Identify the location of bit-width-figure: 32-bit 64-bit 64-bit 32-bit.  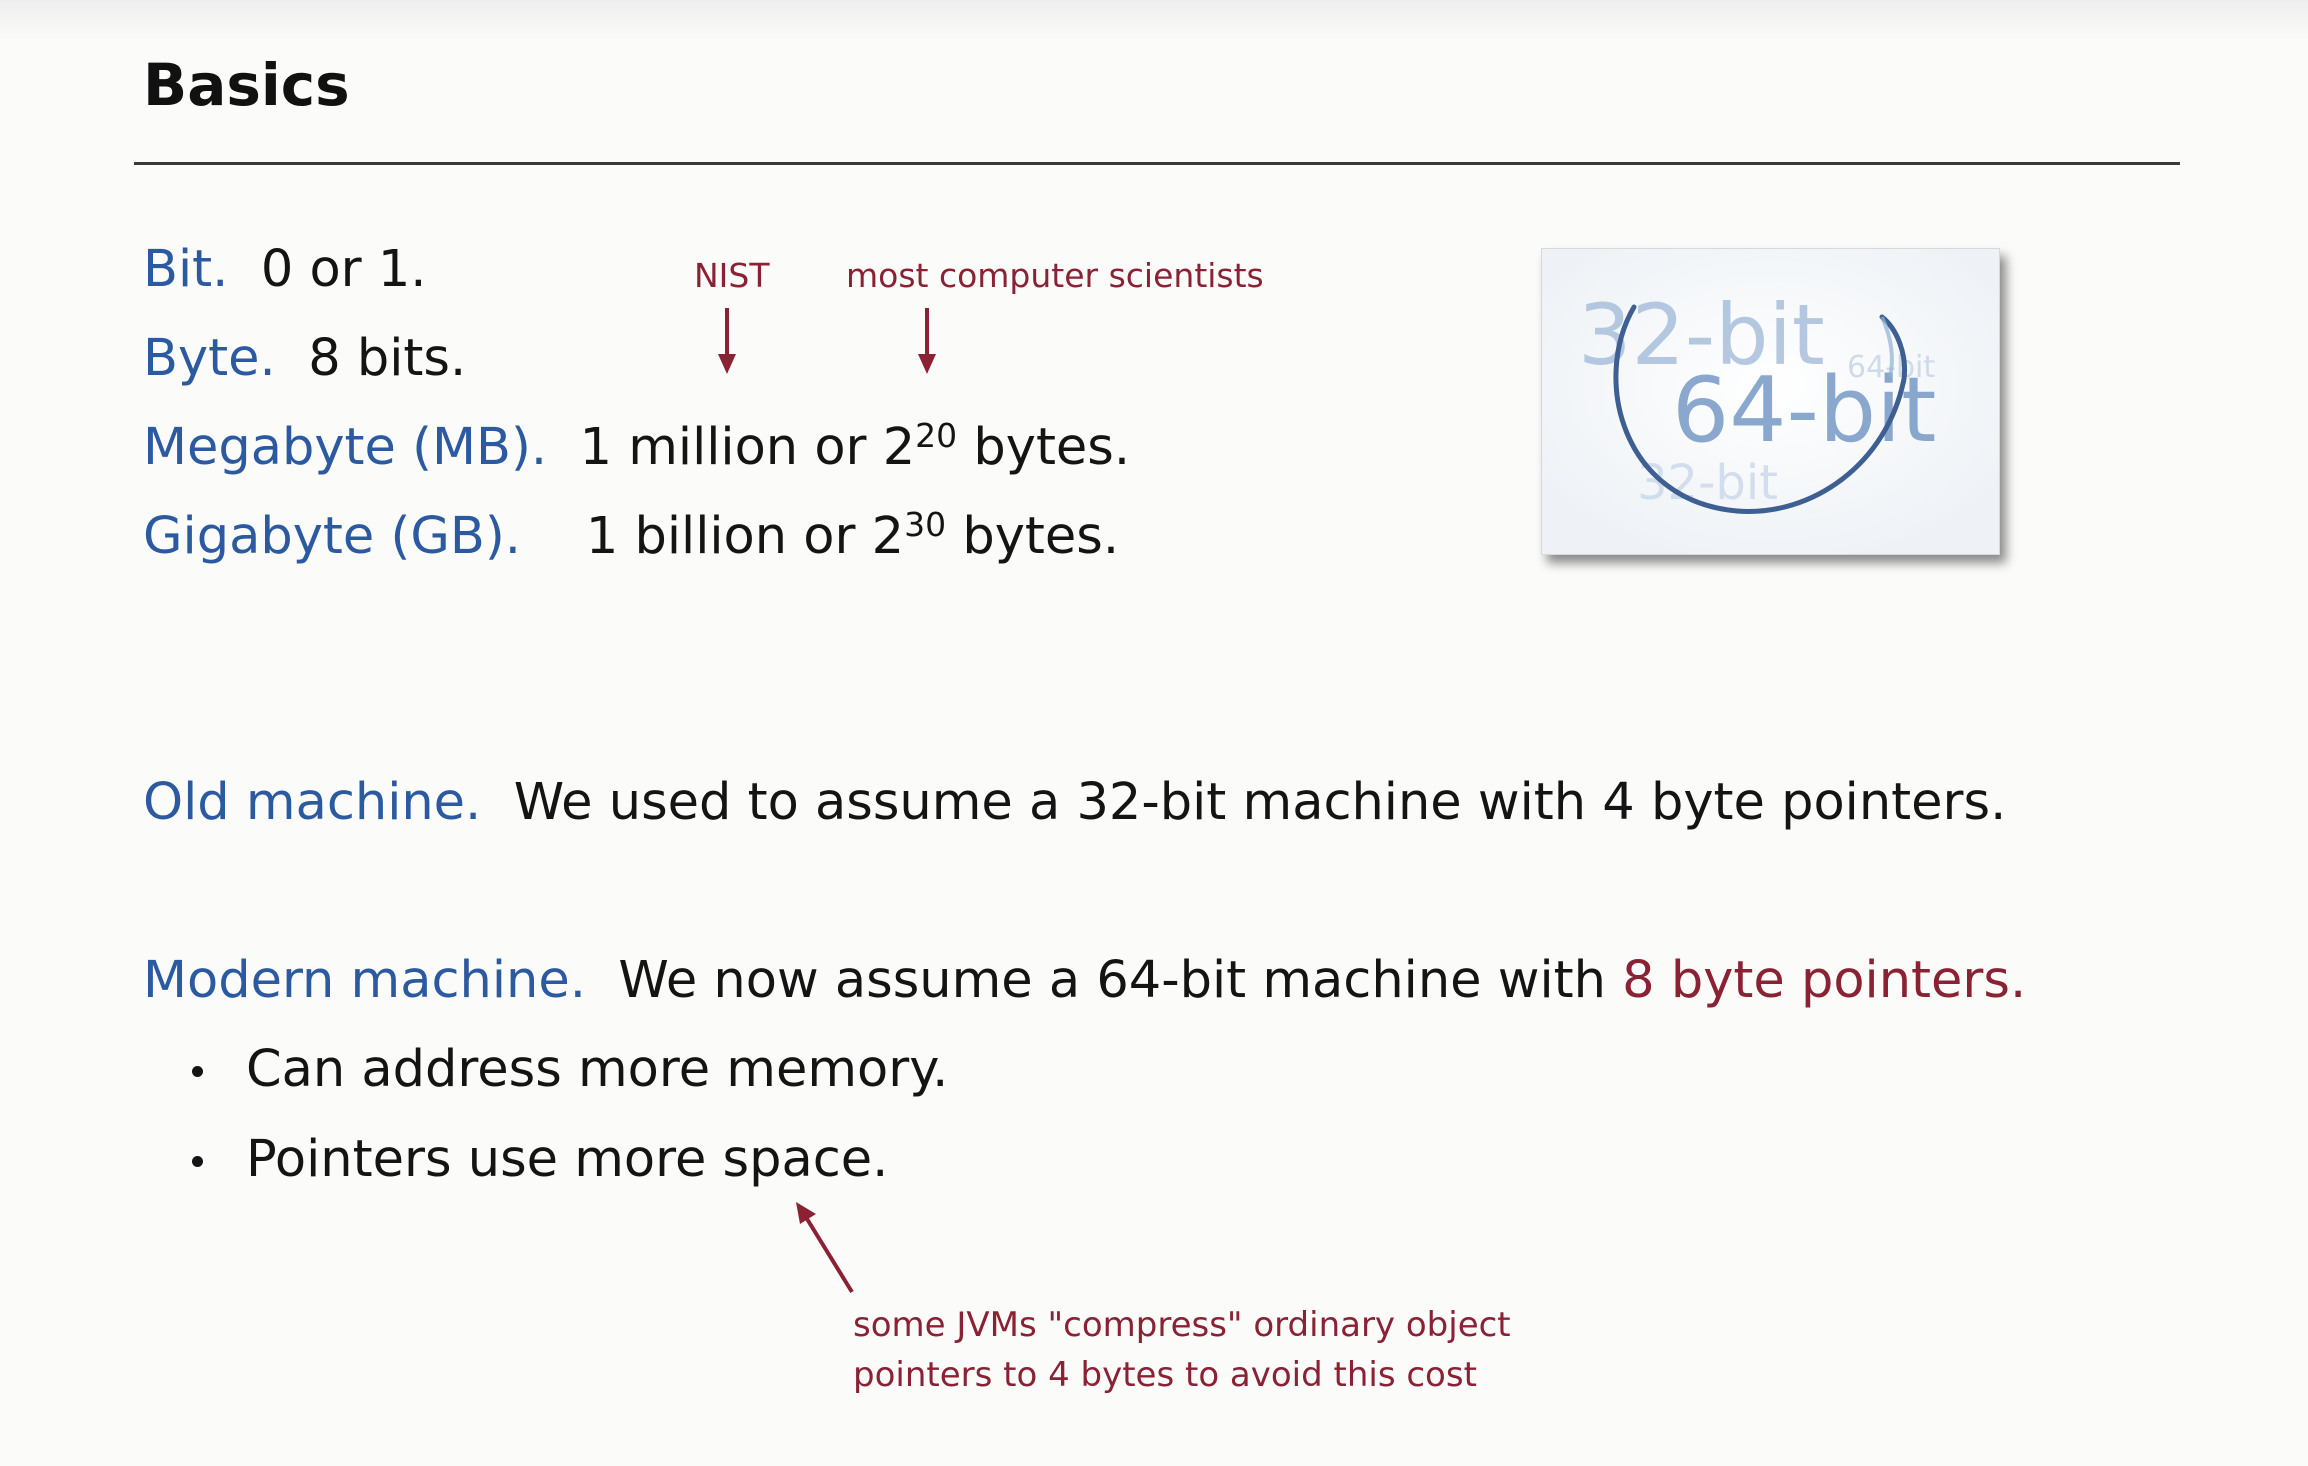
(1770, 401).